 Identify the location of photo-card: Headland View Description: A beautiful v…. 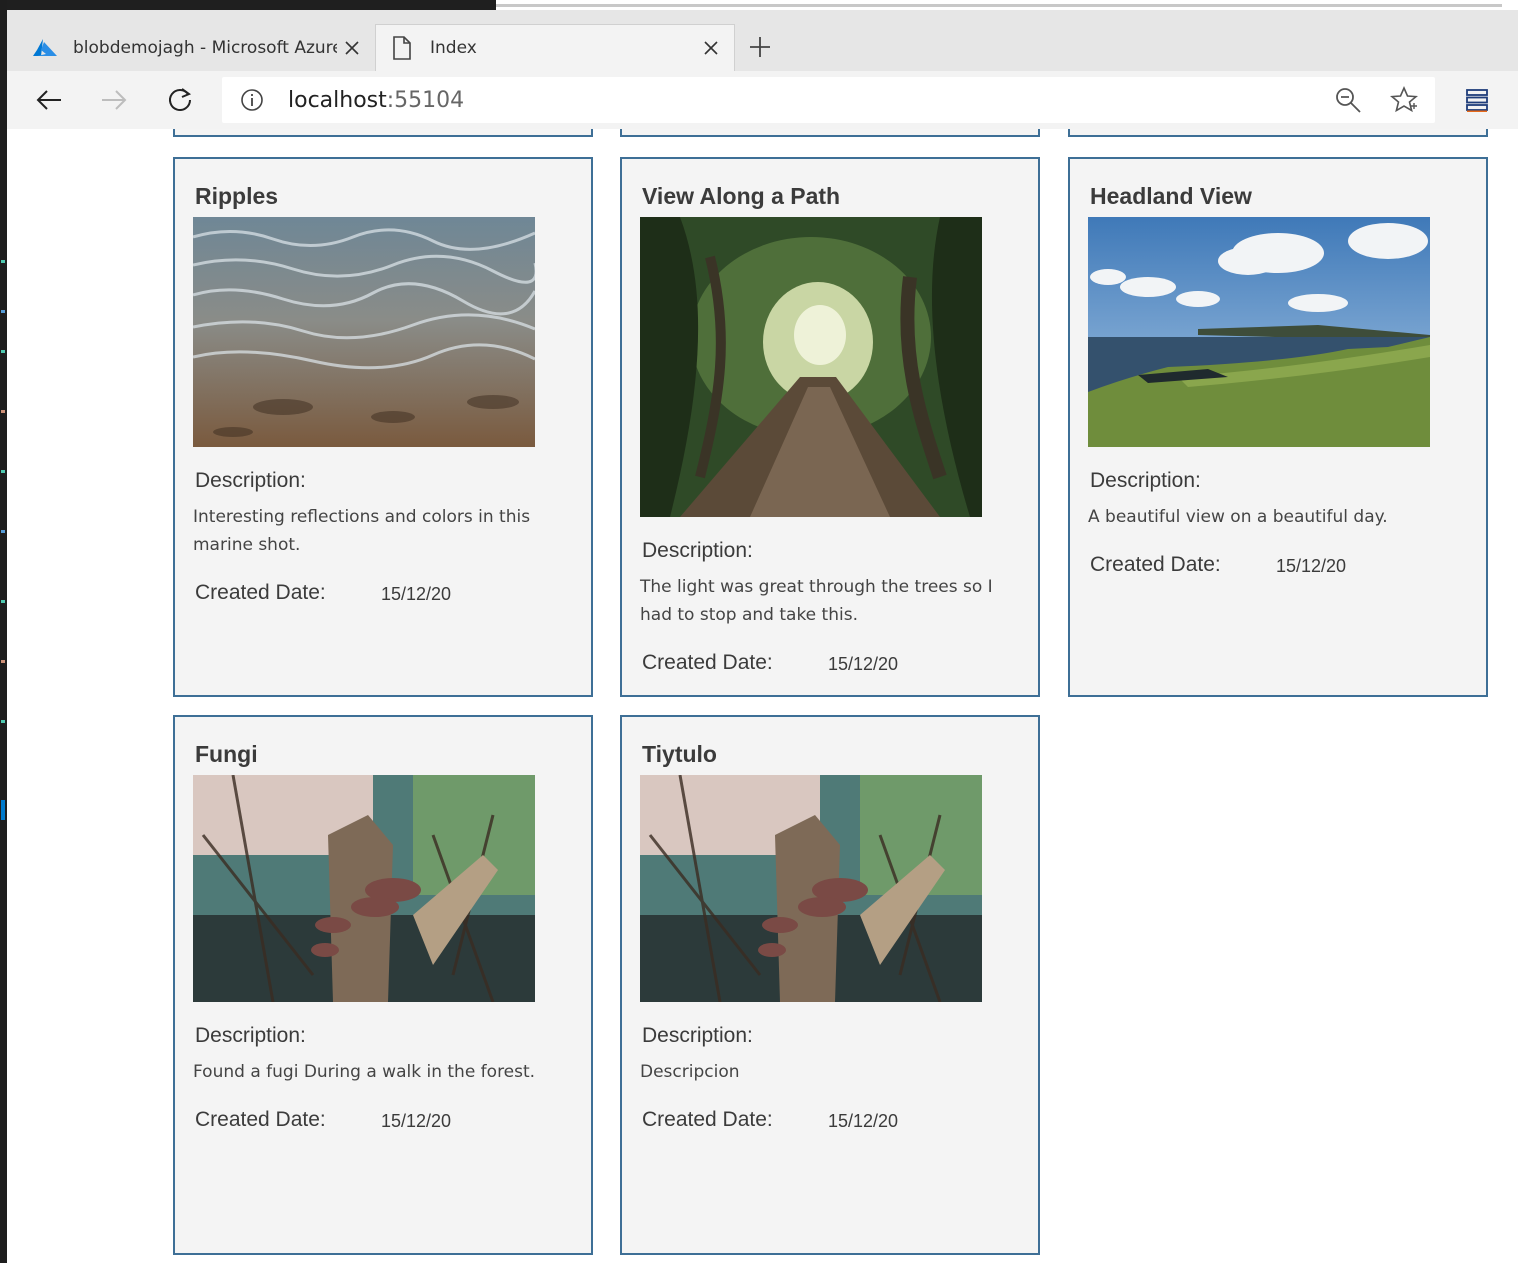
(1278, 427).